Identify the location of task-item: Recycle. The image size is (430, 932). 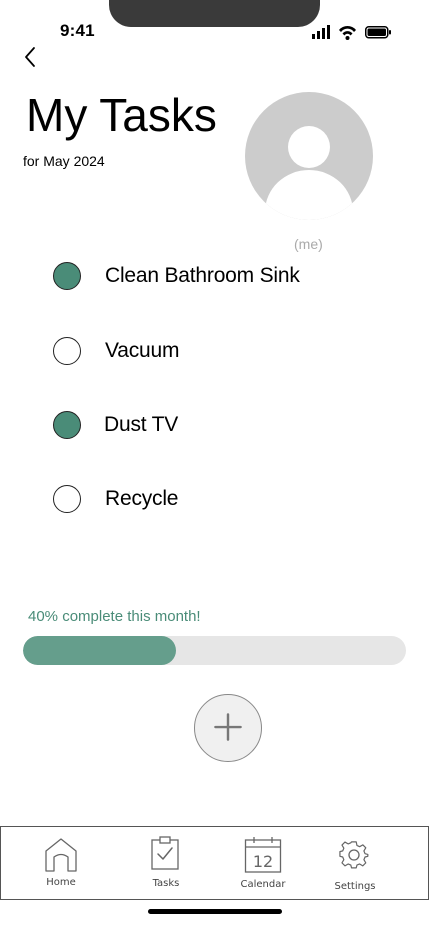
(115, 499).